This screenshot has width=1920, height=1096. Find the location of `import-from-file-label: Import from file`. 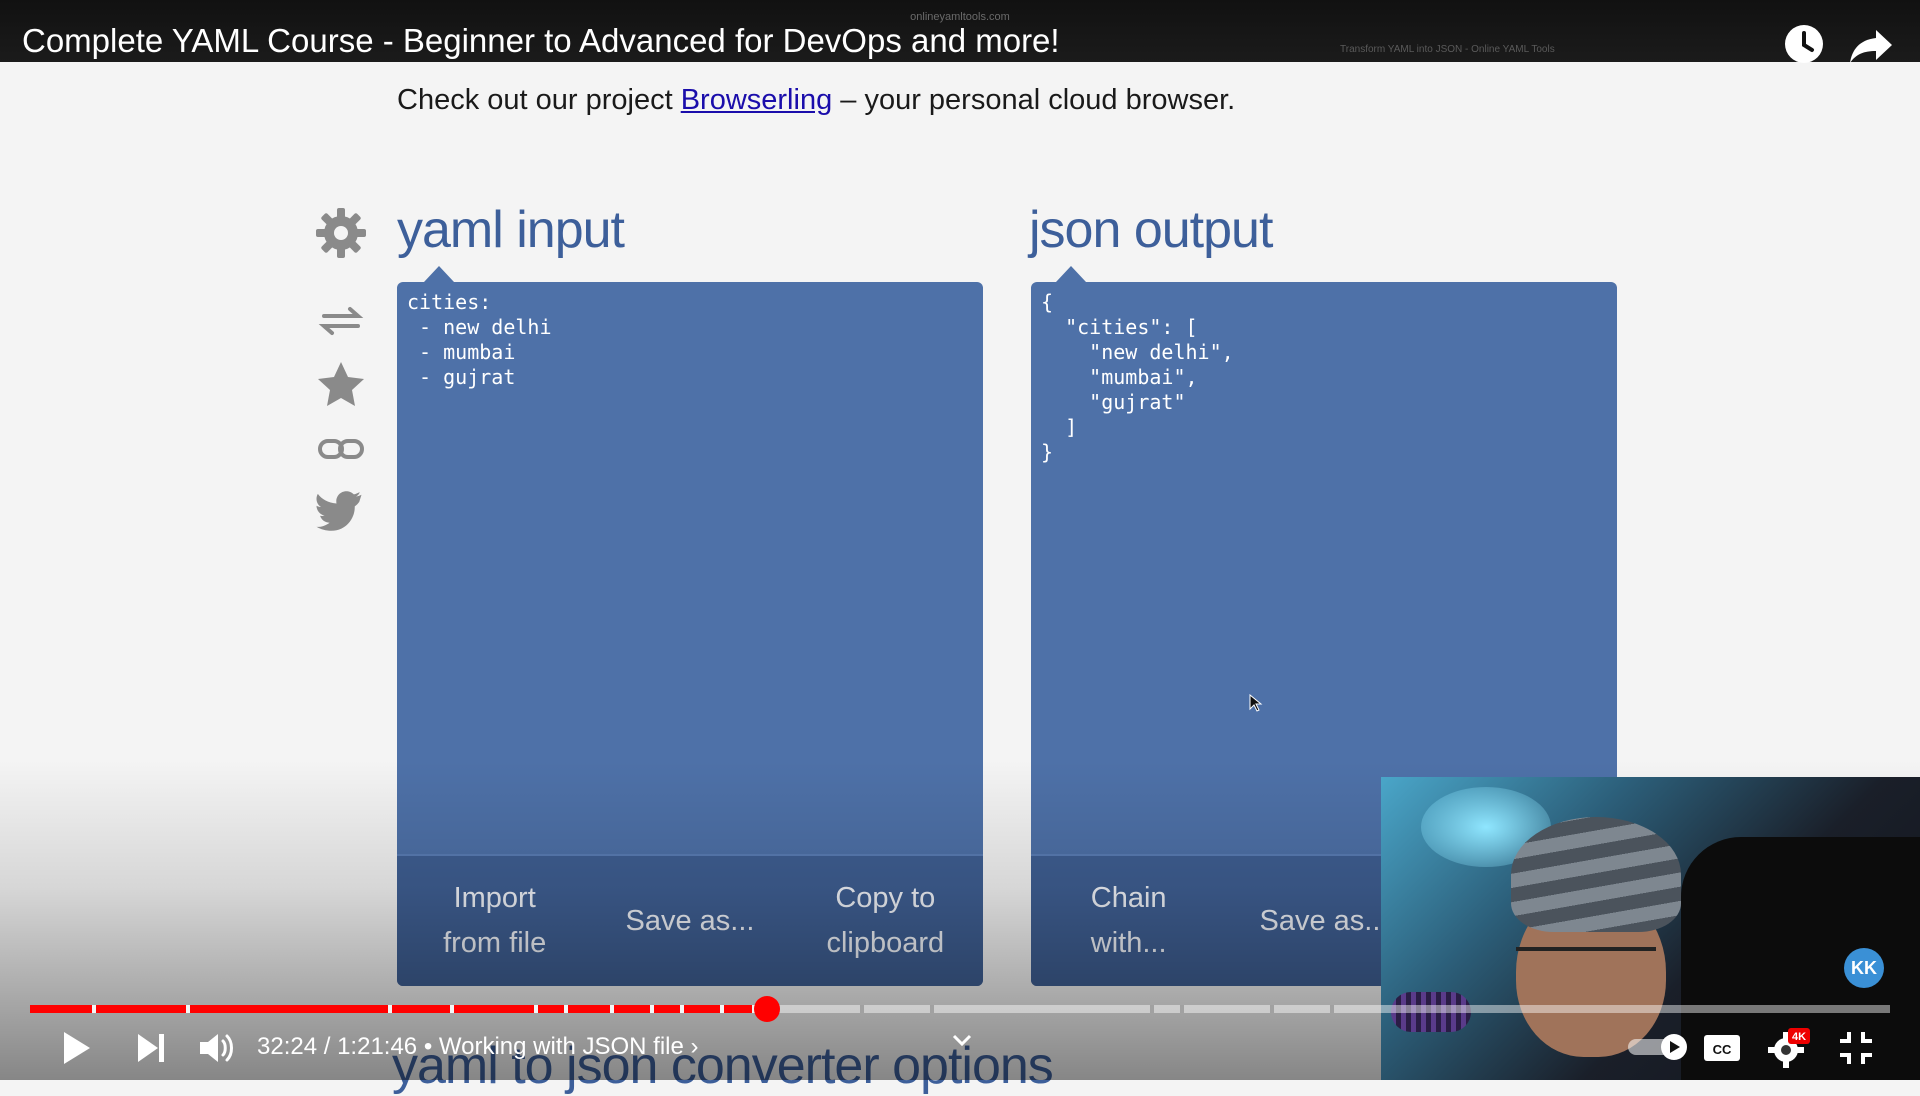

import-from-file-label: Import from file is located at coordinates (495, 920).